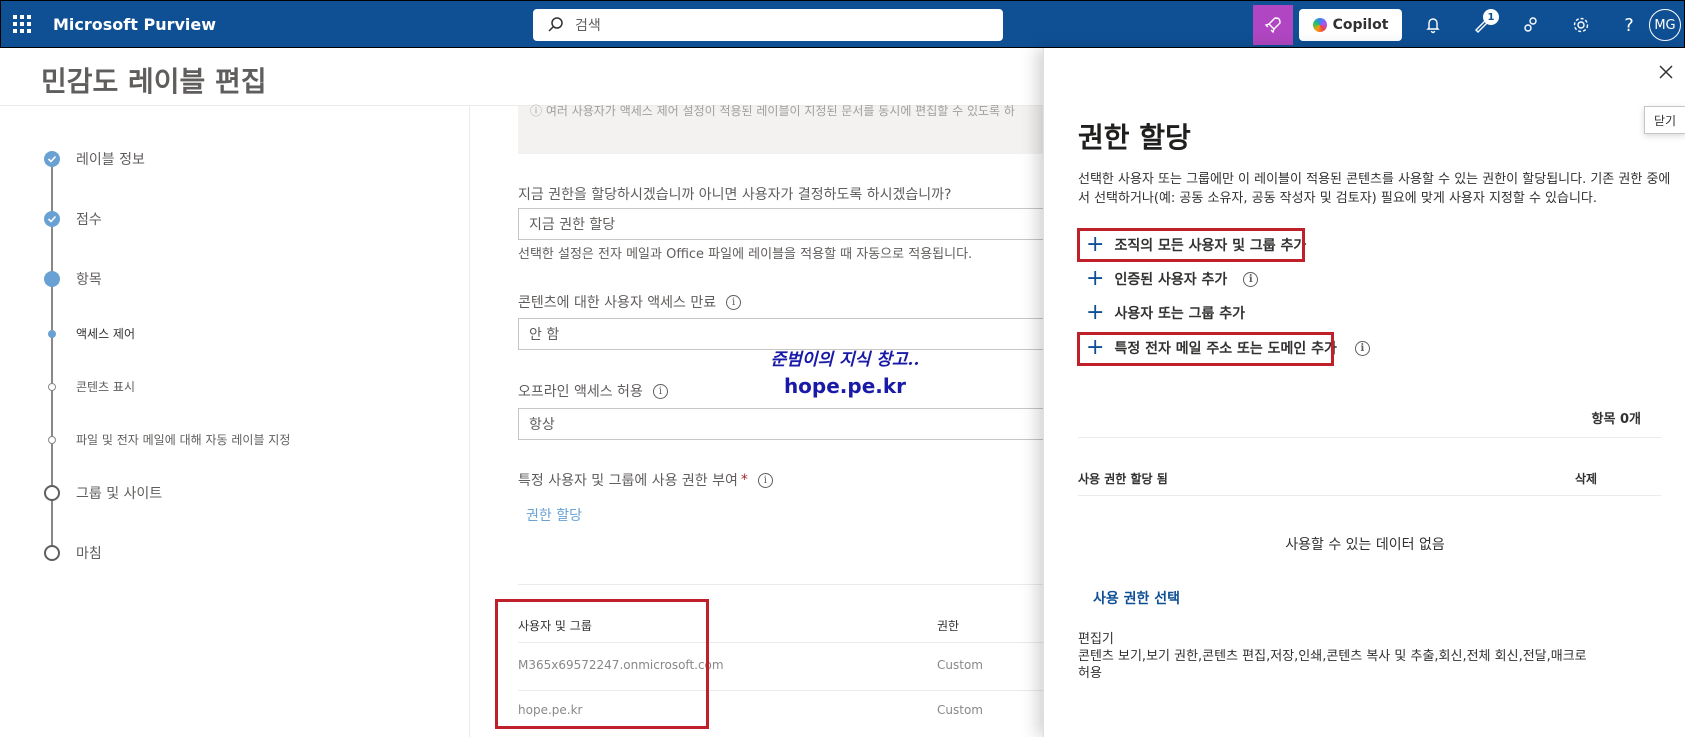  I want to click on step-groups-sites: 그룹 및 사이트, so click(103, 493).